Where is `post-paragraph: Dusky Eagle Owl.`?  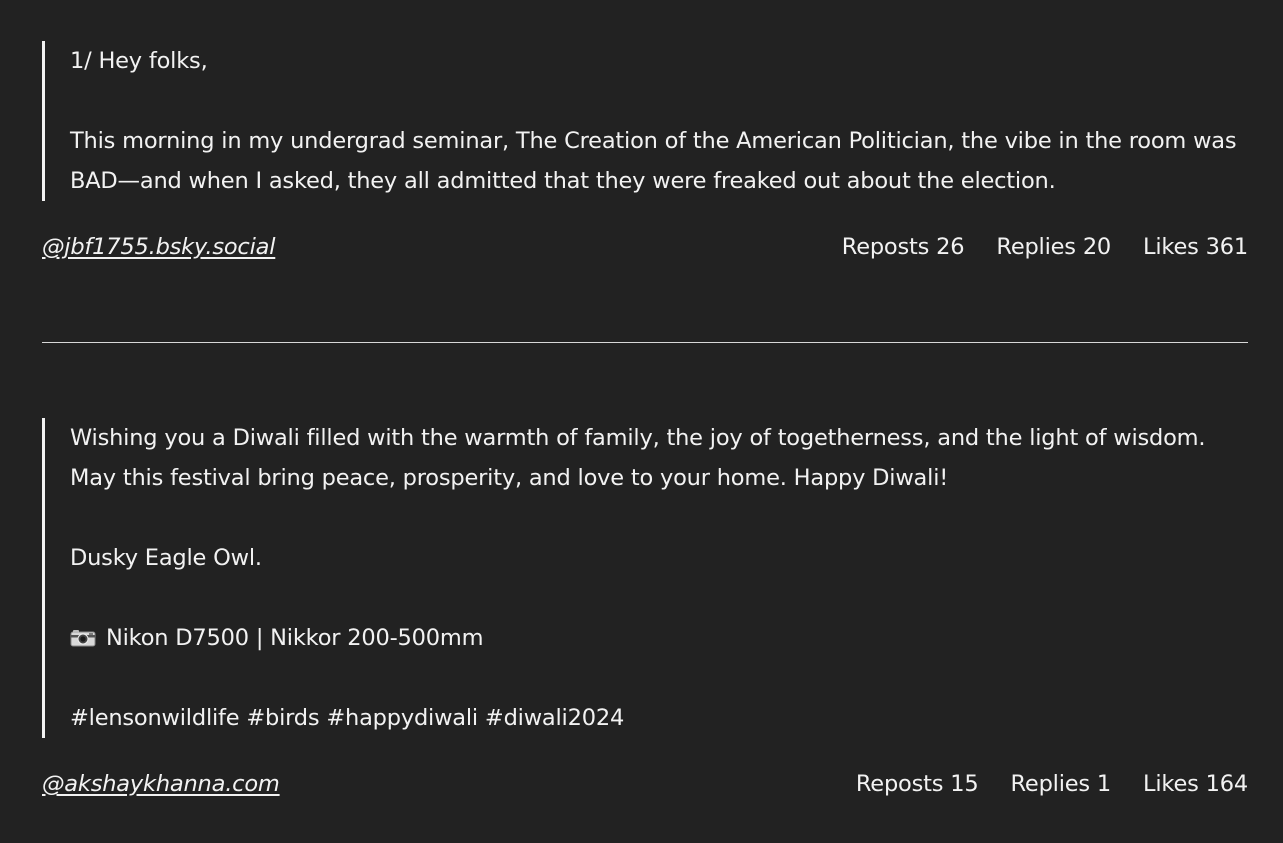 post-paragraph: Dusky Eagle Owl. is located at coordinates (166, 558).